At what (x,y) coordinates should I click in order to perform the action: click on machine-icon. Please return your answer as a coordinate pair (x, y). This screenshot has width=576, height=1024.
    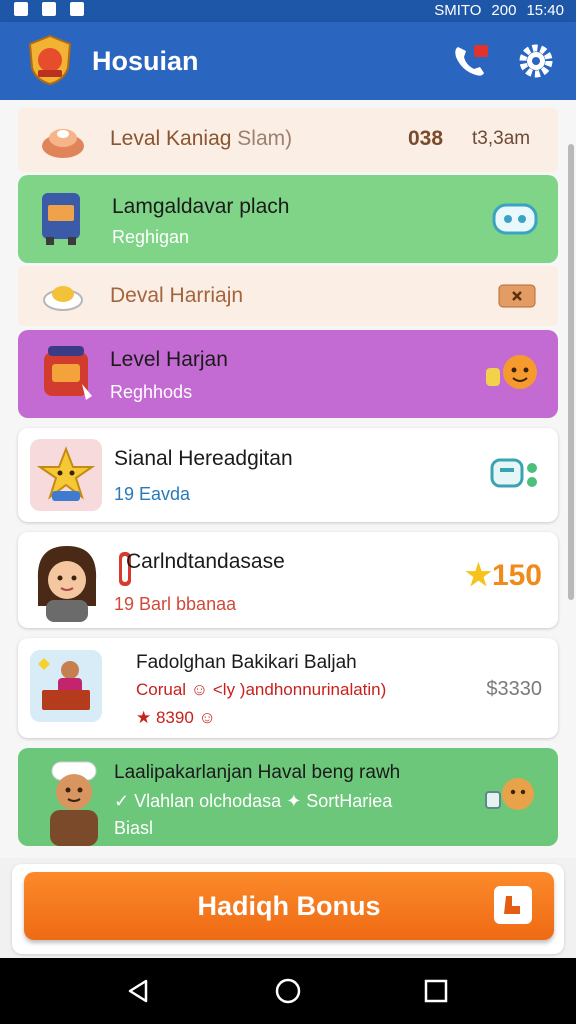
    Looking at the image, I should click on (61, 219).